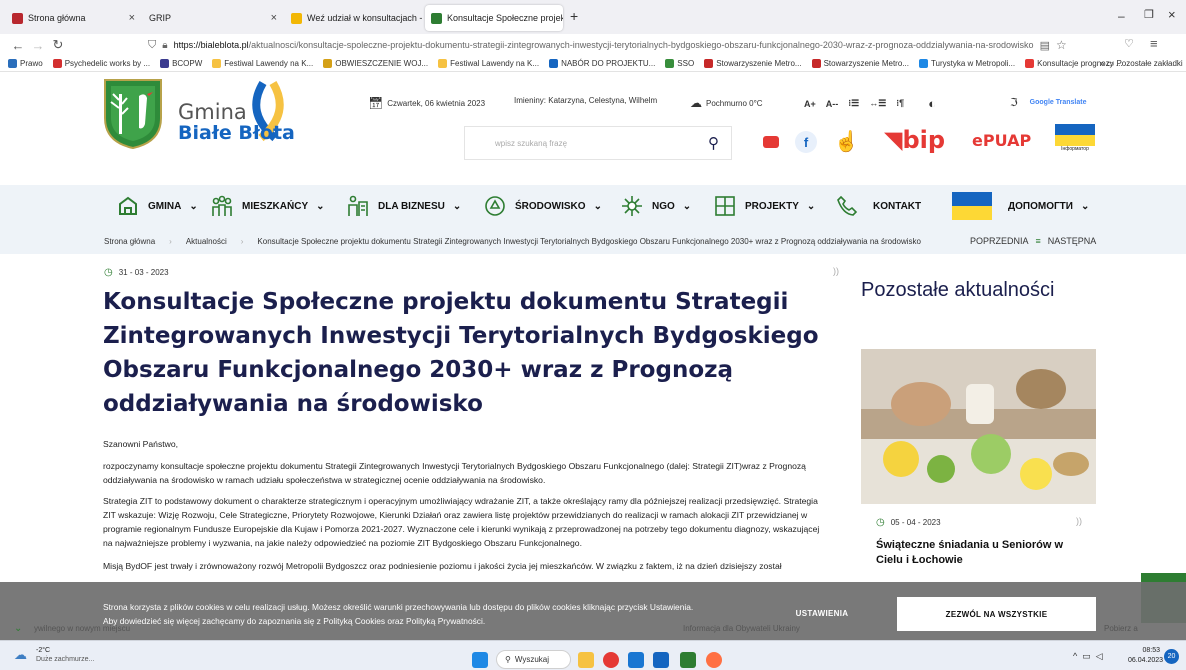  Describe the element at coordinates (688, 660) in the screenshot. I see `excel-icon` at that location.